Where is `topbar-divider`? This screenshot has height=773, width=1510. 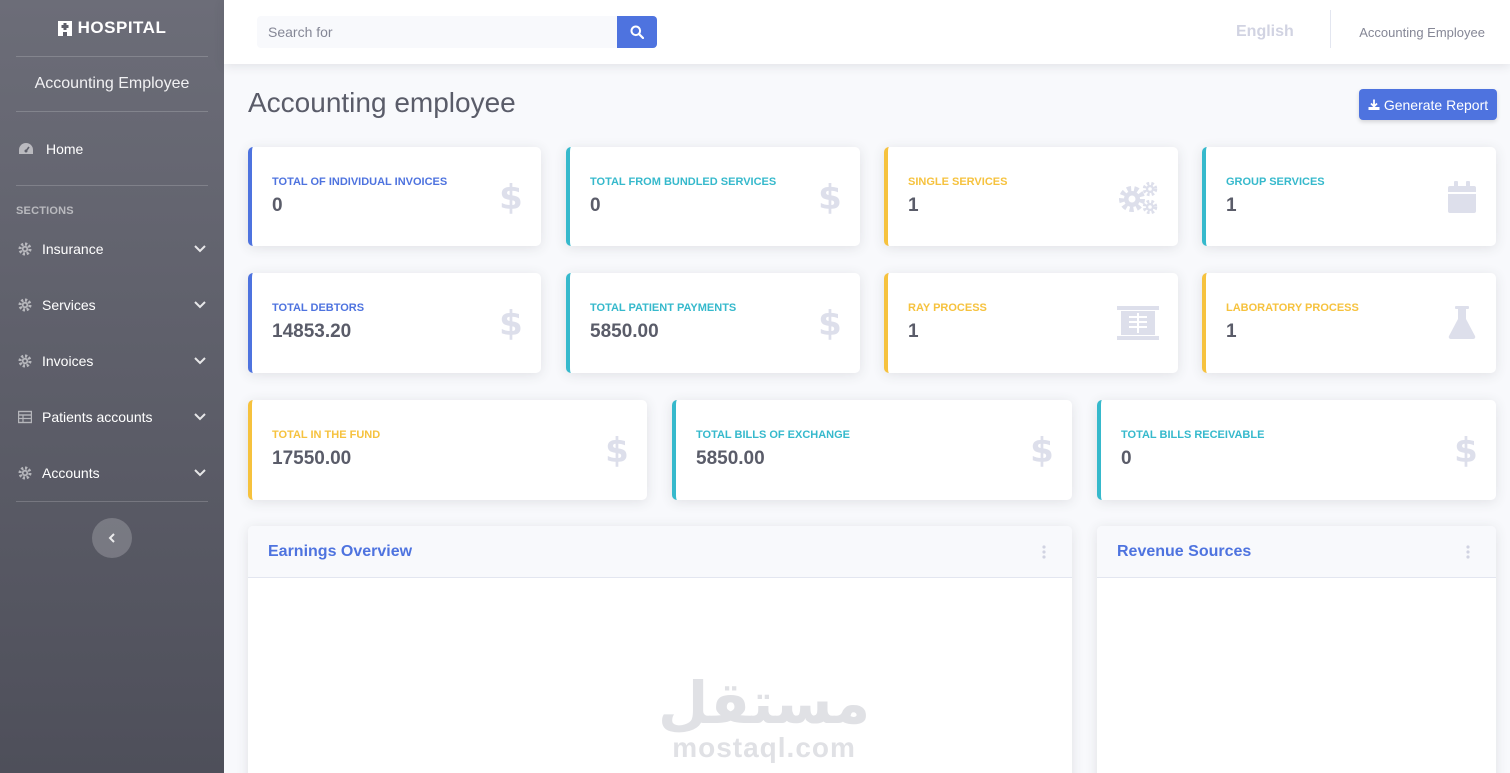 topbar-divider is located at coordinates (1330, 29).